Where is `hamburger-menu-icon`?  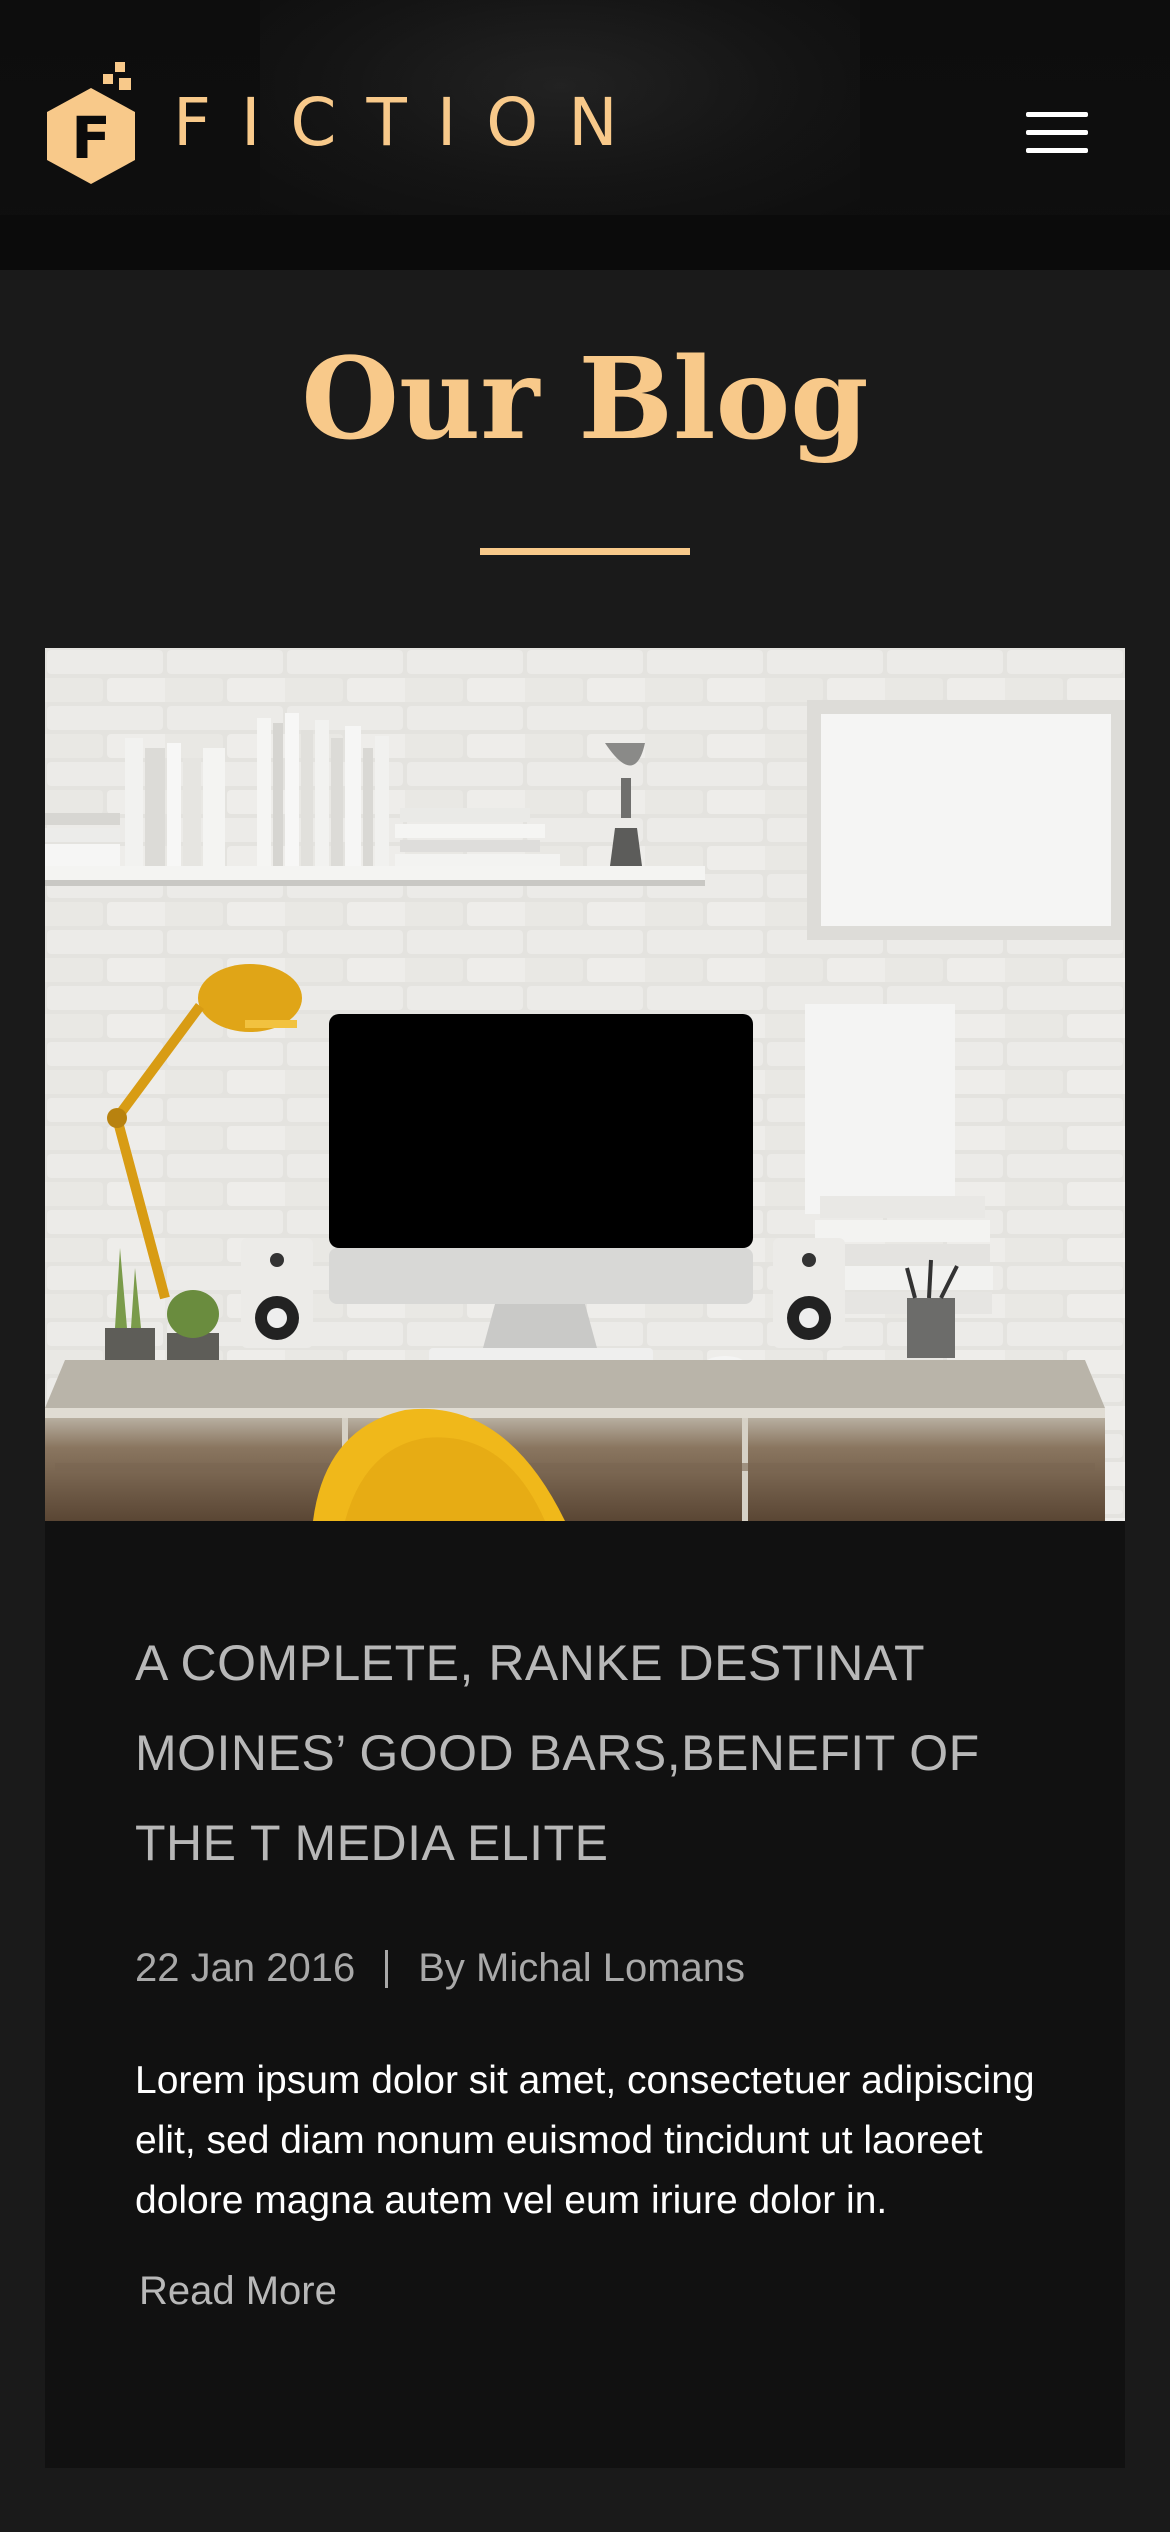
hamburger-menu-icon is located at coordinates (1057, 133).